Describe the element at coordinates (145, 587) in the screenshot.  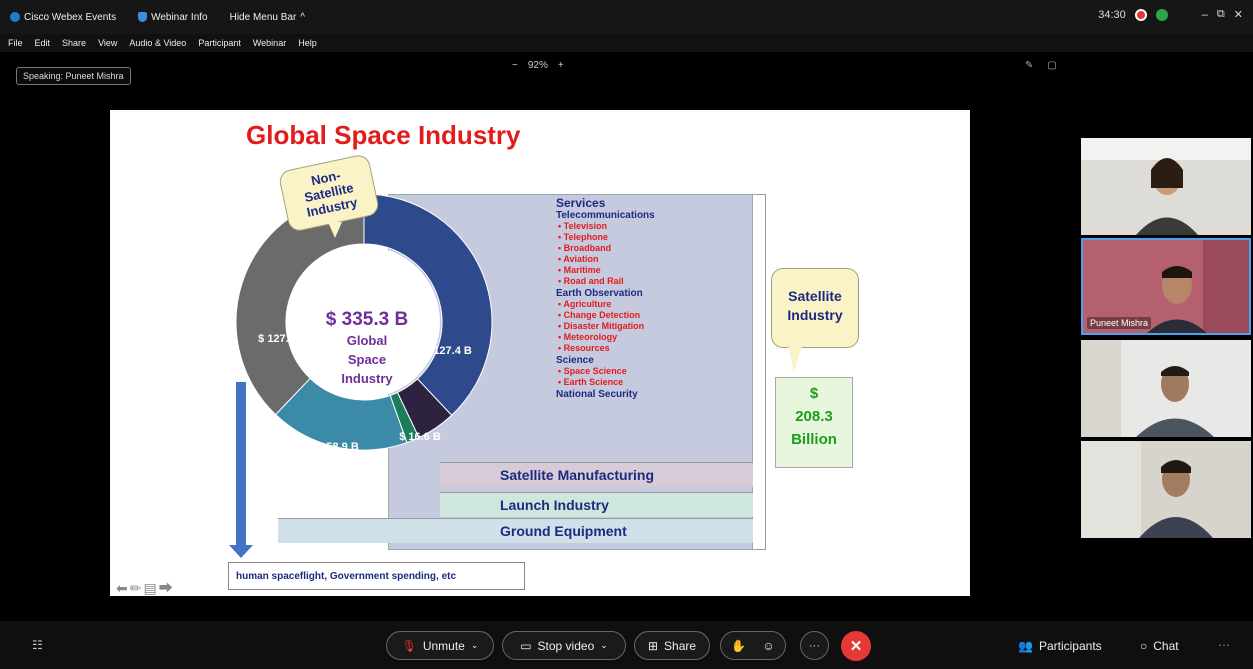
I see `slide-nav-icons: ⬅✏▤⮕` at that location.